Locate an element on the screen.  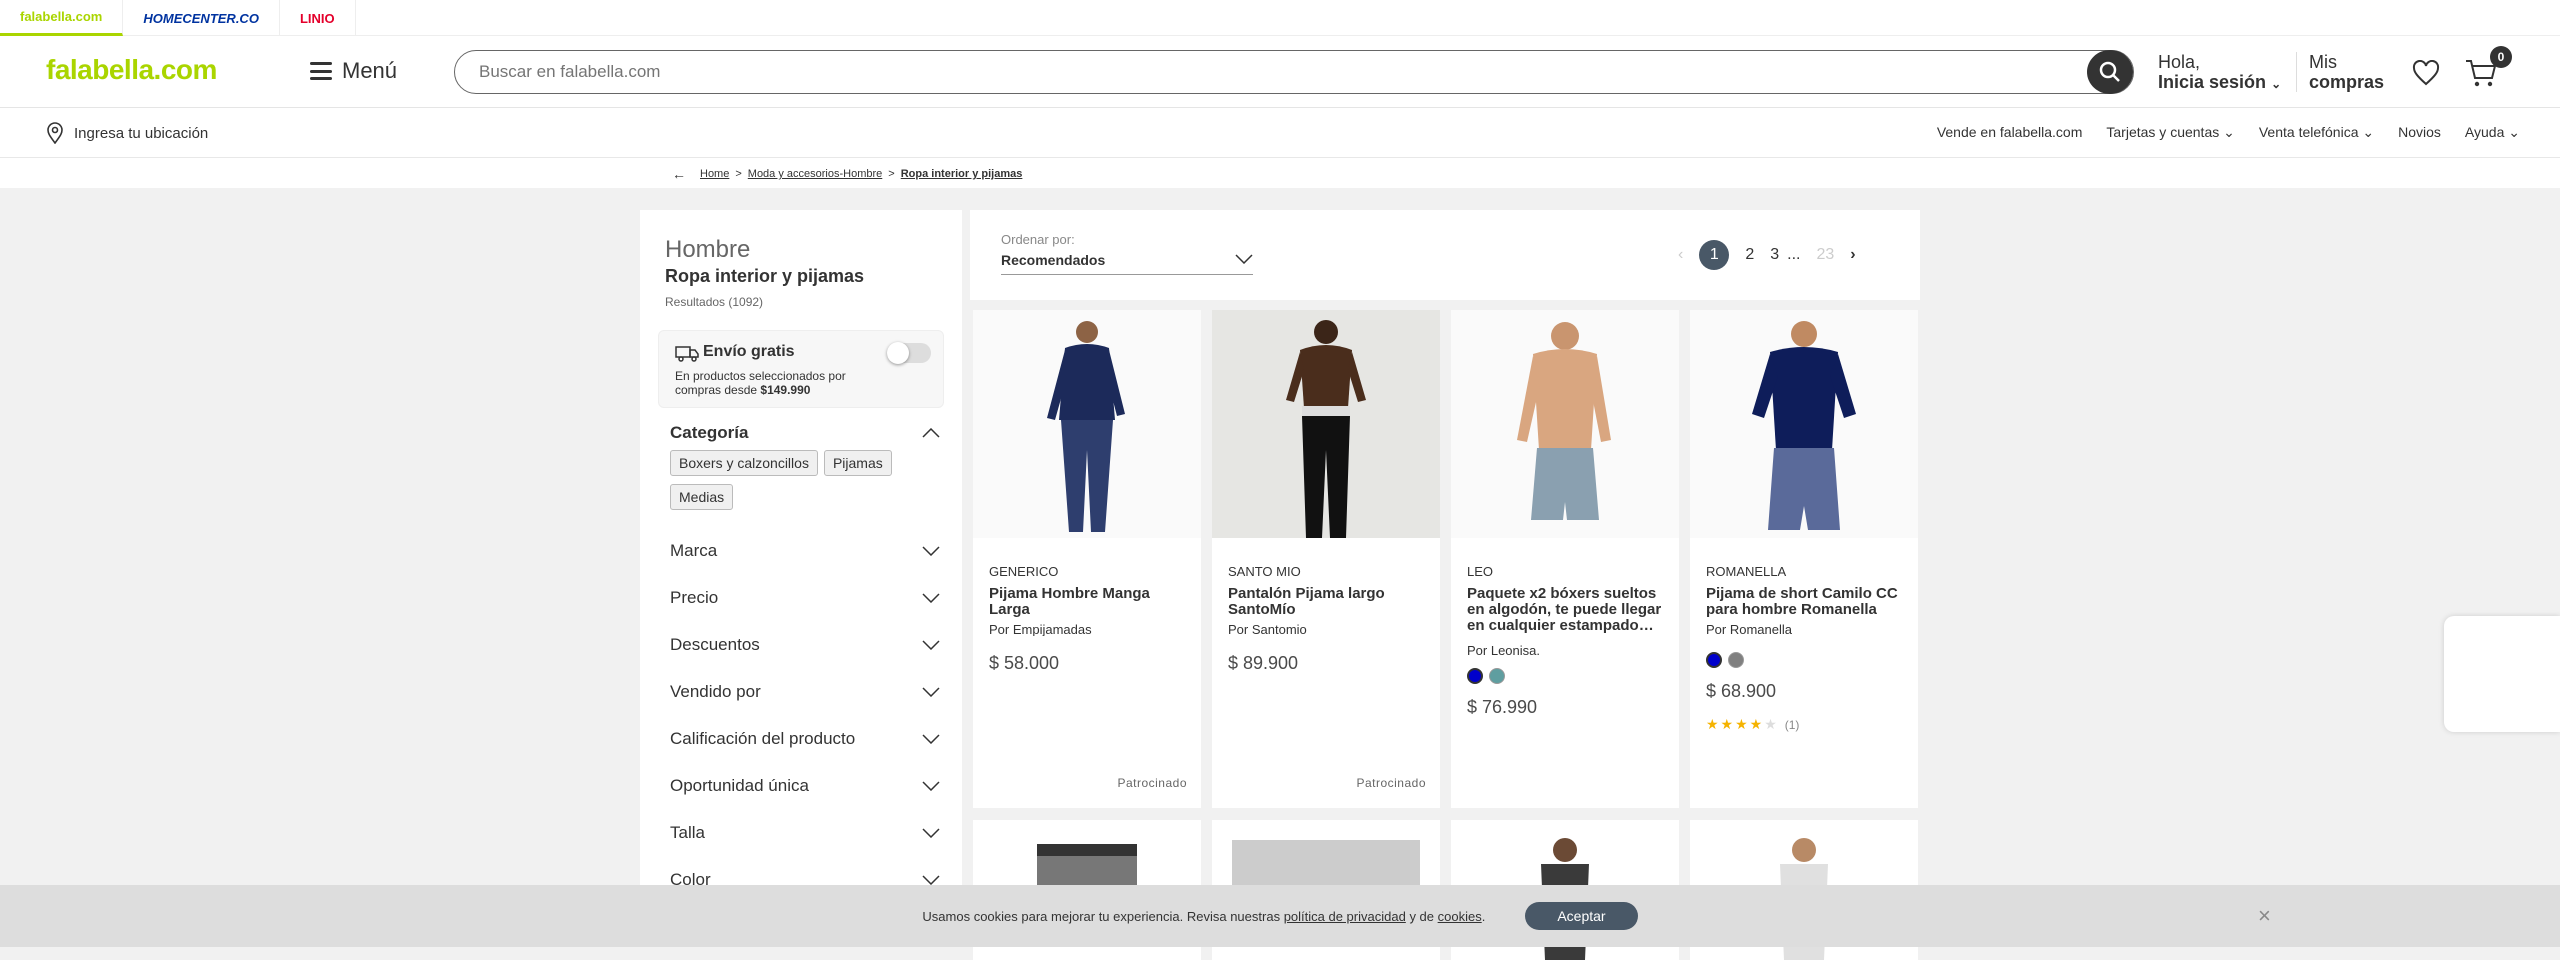
breadcrumb-home: Home is located at coordinates (714, 174).